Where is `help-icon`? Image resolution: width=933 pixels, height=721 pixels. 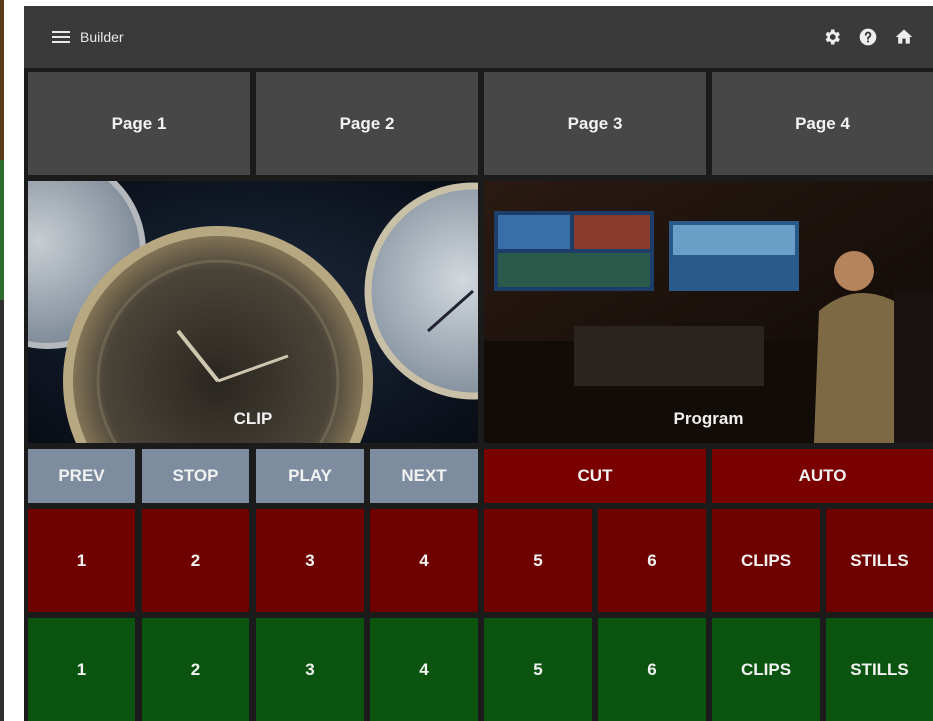
help-icon is located at coordinates (868, 37).